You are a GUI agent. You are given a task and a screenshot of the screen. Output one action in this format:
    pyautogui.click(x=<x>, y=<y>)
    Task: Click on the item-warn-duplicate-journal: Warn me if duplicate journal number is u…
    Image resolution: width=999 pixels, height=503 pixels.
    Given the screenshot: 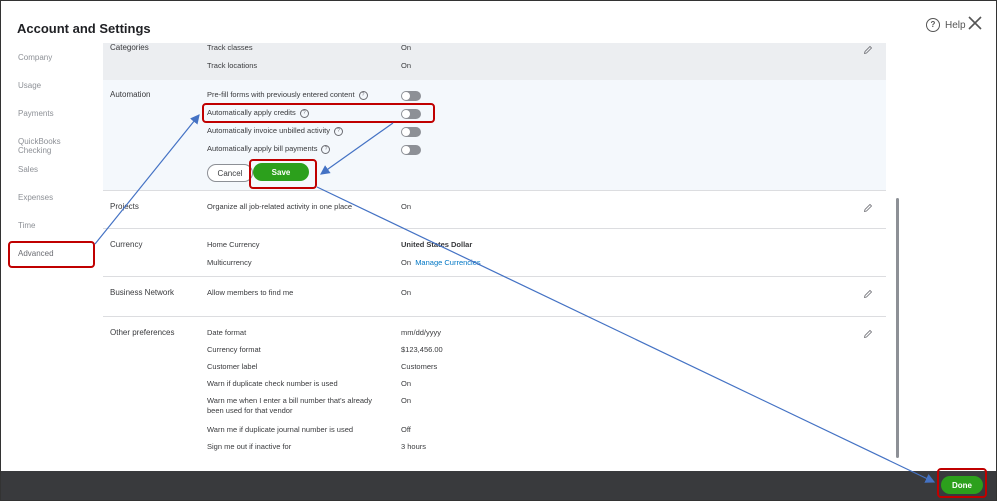 What is the action you would take?
    pyautogui.click(x=280, y=429)
    